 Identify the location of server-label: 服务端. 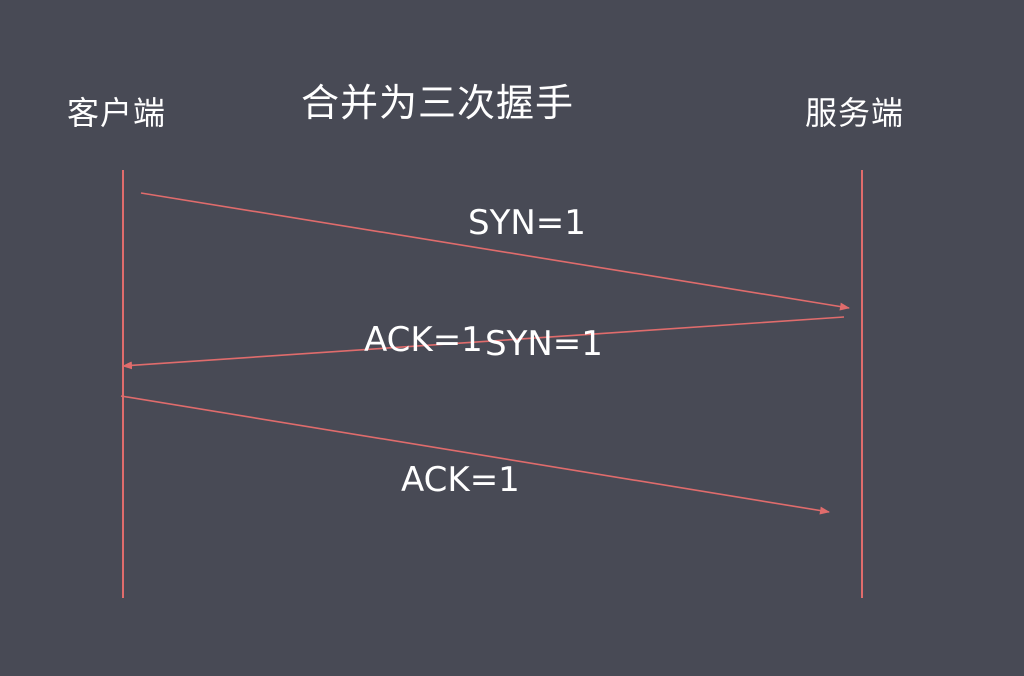
(855, 113).